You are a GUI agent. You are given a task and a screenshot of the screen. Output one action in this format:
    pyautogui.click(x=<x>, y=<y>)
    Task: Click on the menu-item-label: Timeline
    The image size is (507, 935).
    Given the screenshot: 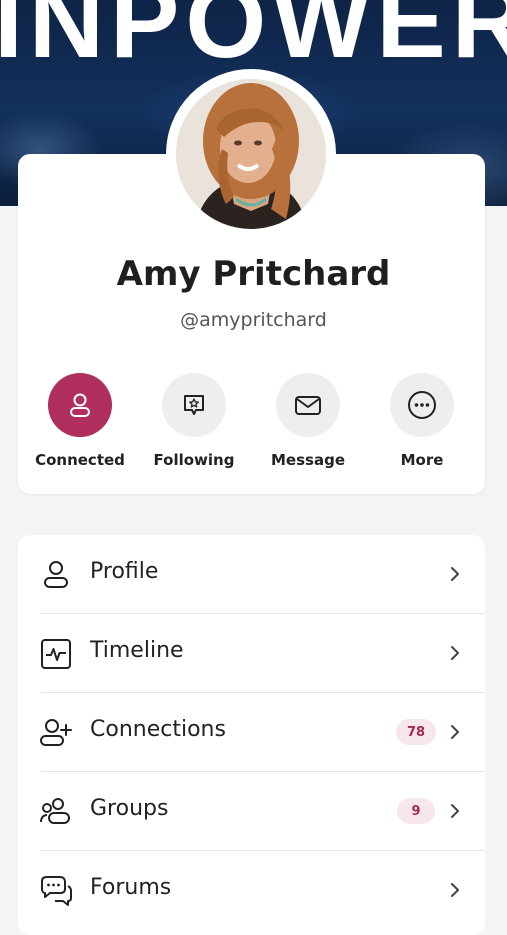 What is the action you would take?
    pyautogui.click(x=137, y=650)
    